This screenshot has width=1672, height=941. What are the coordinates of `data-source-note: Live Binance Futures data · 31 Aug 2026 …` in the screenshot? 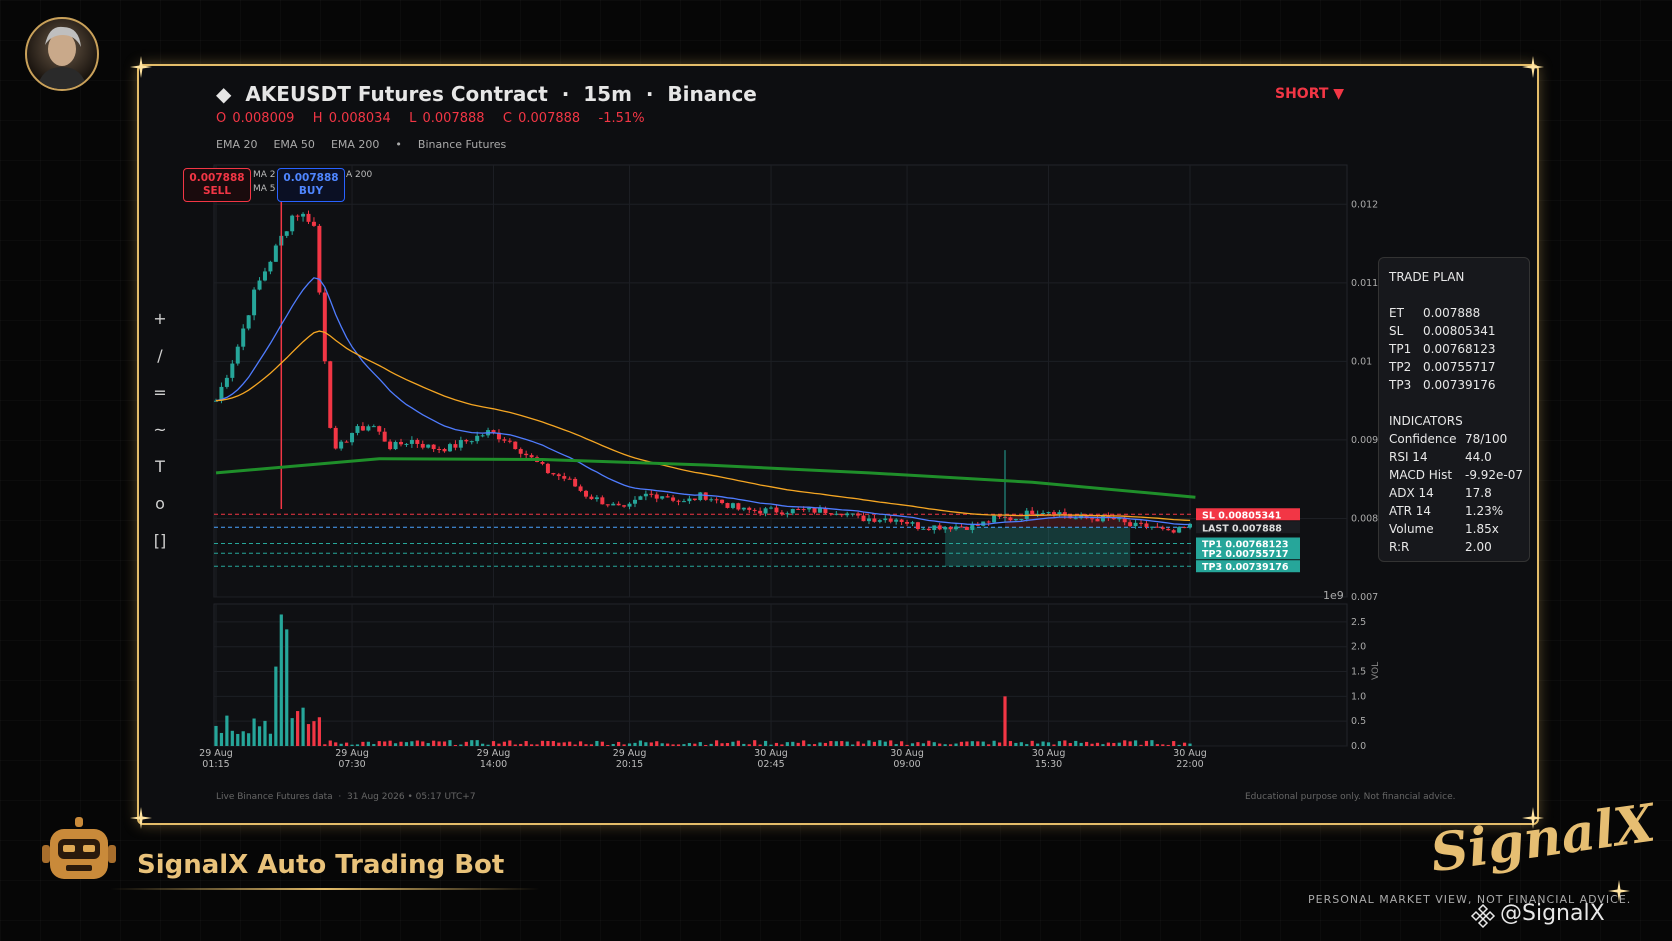 It's located at (346, 797).